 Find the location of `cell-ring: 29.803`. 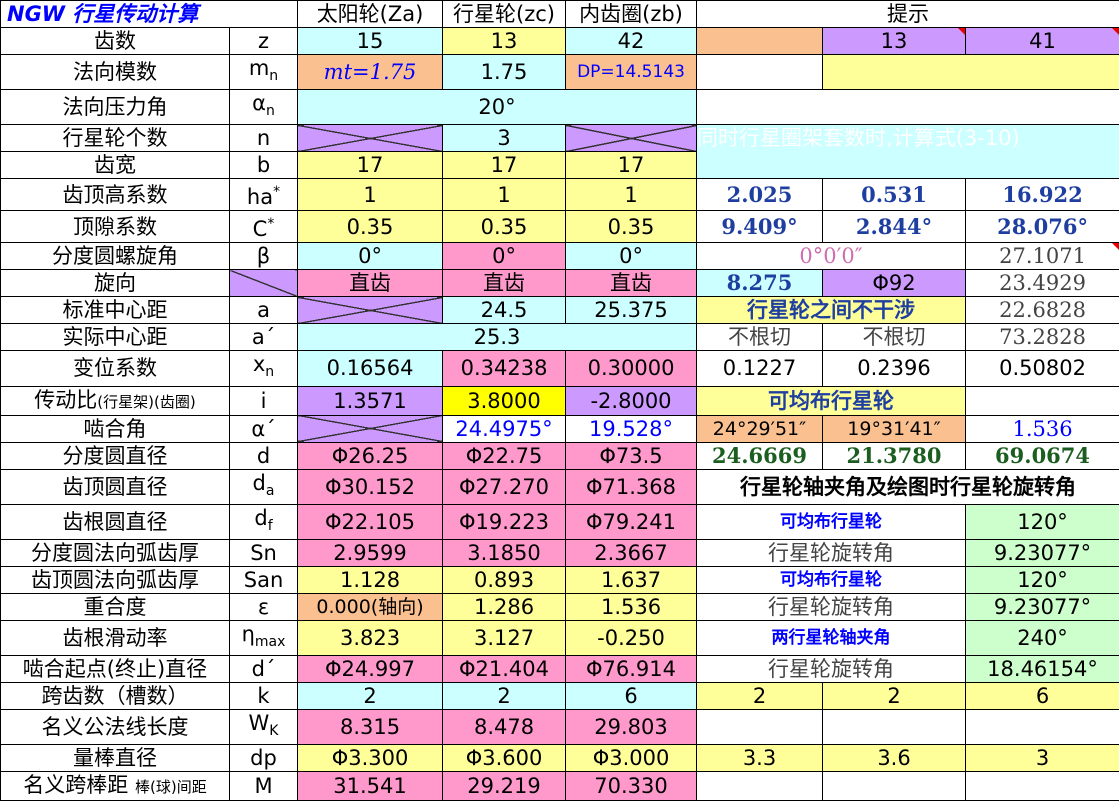

cell-ring: 29.803 is located at coordinates (631, 727).